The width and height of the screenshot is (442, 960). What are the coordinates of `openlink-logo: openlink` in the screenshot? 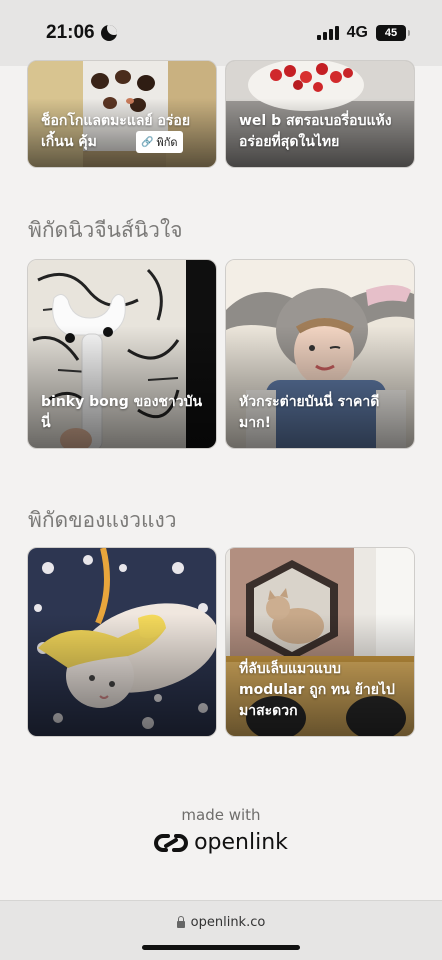 It's located at (221, 842).